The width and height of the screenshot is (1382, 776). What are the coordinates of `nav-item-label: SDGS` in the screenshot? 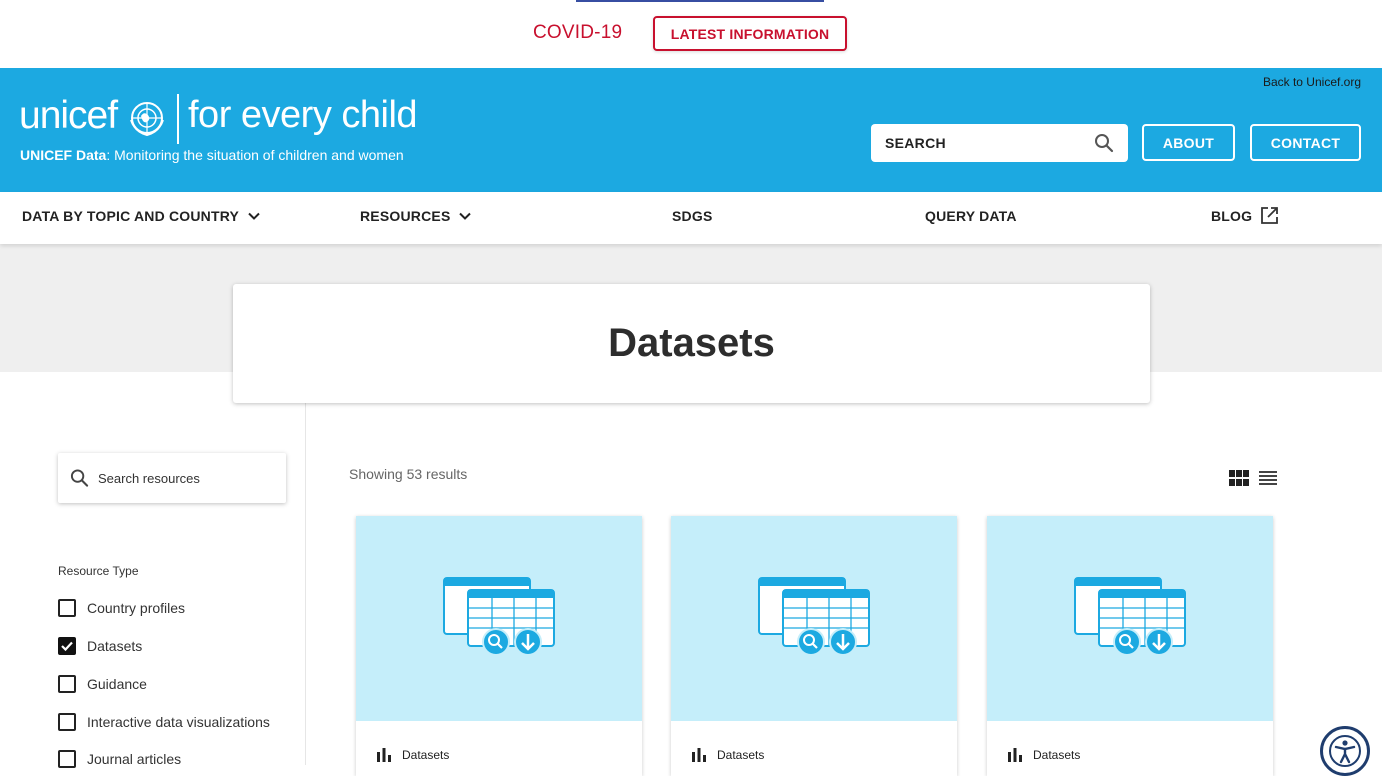 It's located at (692, 216).